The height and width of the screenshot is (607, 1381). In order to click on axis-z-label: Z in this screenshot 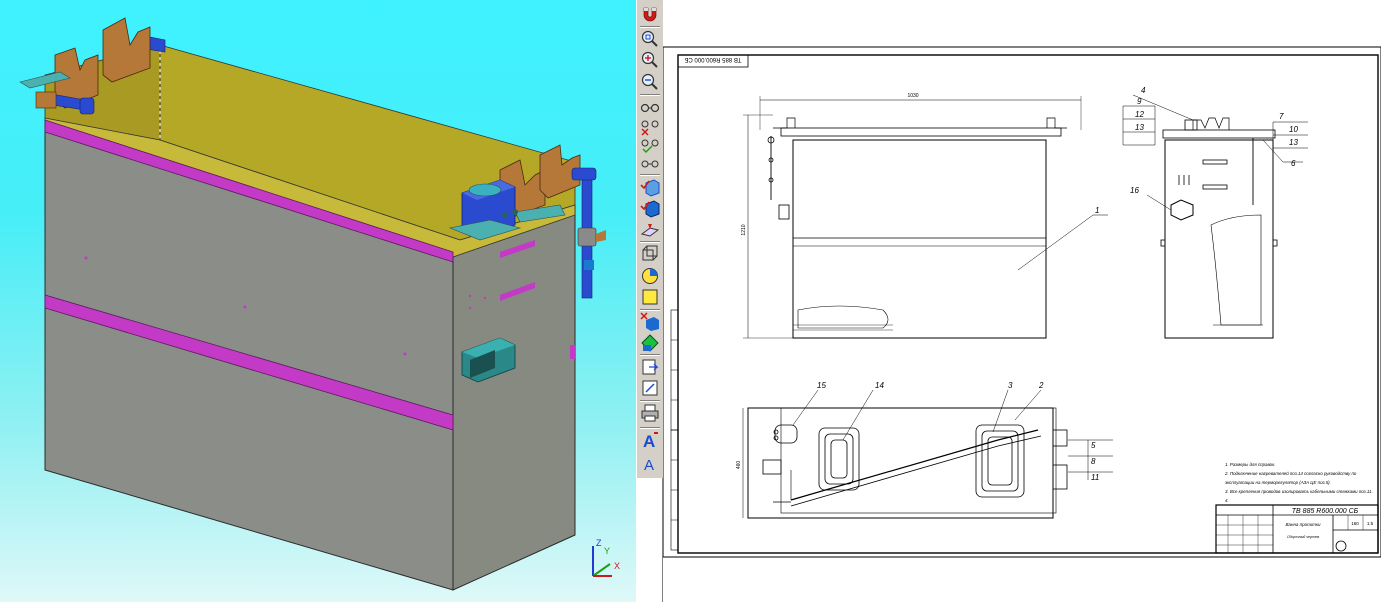, I will do `click(599, 543)`.